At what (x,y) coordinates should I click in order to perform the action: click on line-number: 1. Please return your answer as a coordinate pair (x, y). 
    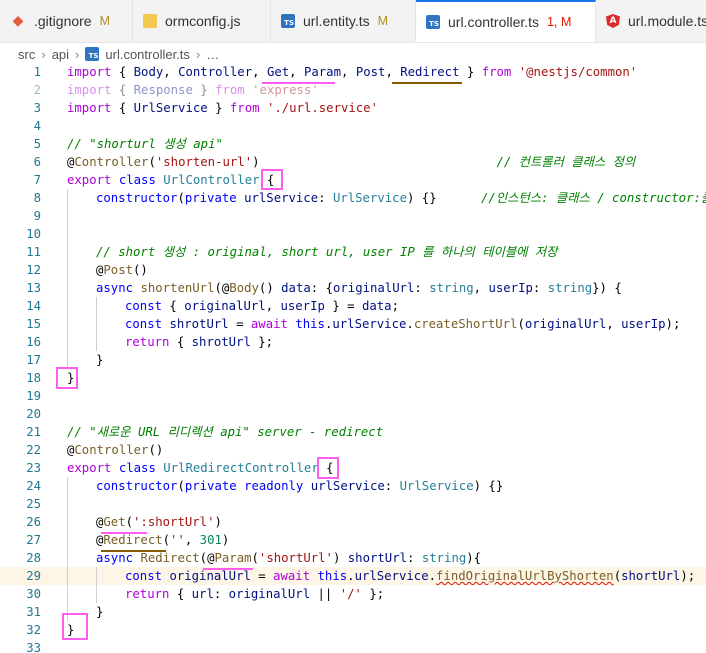
    Looking at the image, I should click on (37, 72).